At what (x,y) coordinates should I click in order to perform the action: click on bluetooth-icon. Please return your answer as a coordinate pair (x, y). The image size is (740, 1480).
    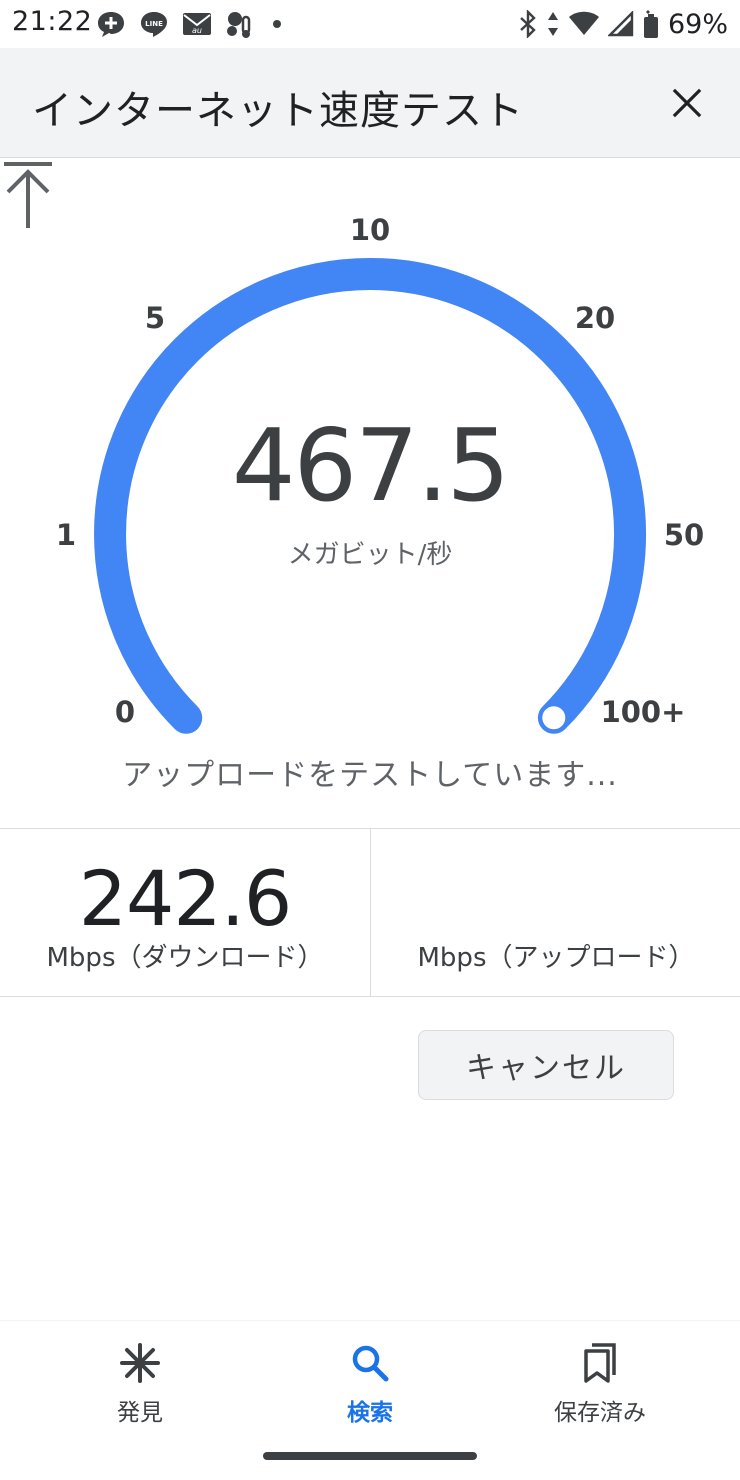
    Looking at the image, I should click on (528, 24).